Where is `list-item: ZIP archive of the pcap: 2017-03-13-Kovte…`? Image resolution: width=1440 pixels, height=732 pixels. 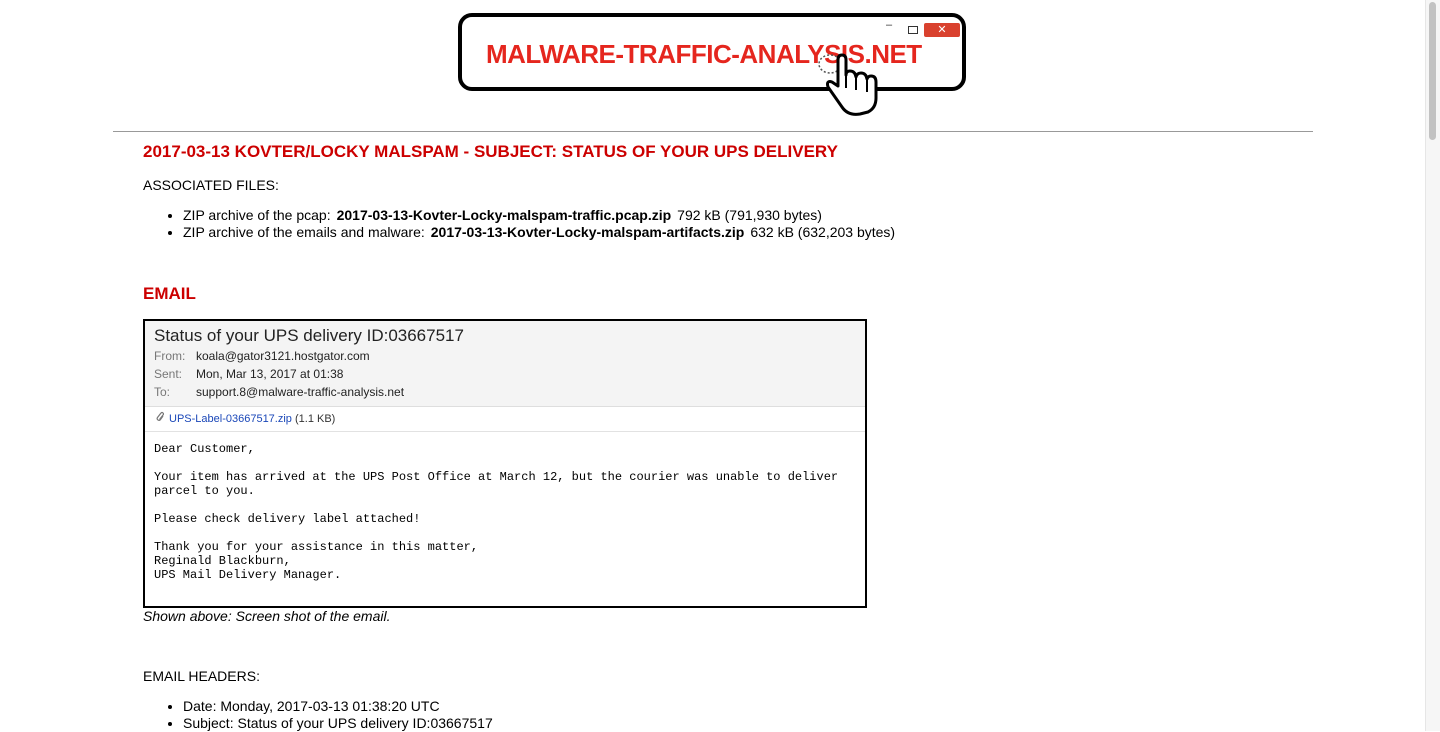 list-item: ZIP archive of the pcap: 2017-03-13-Kovte… is located at coordinates (539, 215).